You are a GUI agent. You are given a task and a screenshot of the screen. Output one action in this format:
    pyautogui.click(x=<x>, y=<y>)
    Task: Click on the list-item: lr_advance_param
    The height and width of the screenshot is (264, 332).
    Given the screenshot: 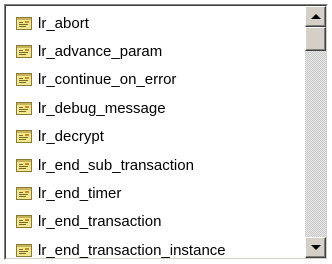 What is the action you would take?
    pyautogui.click(x=155, y=51)
    